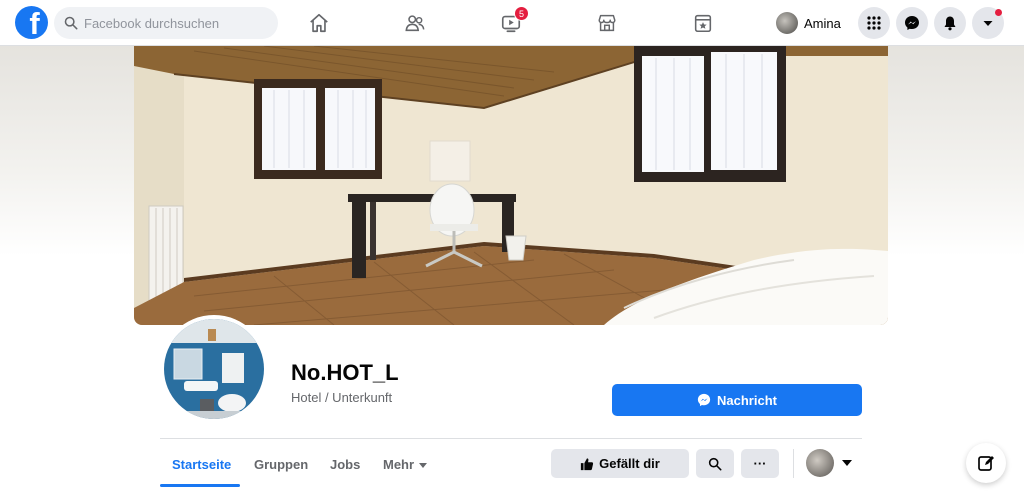 The height and width of the screenshot is (497, 1024). Describe the element at coordinates (607, 23) in the screenshot. I see `marketplace-icon` at that location.